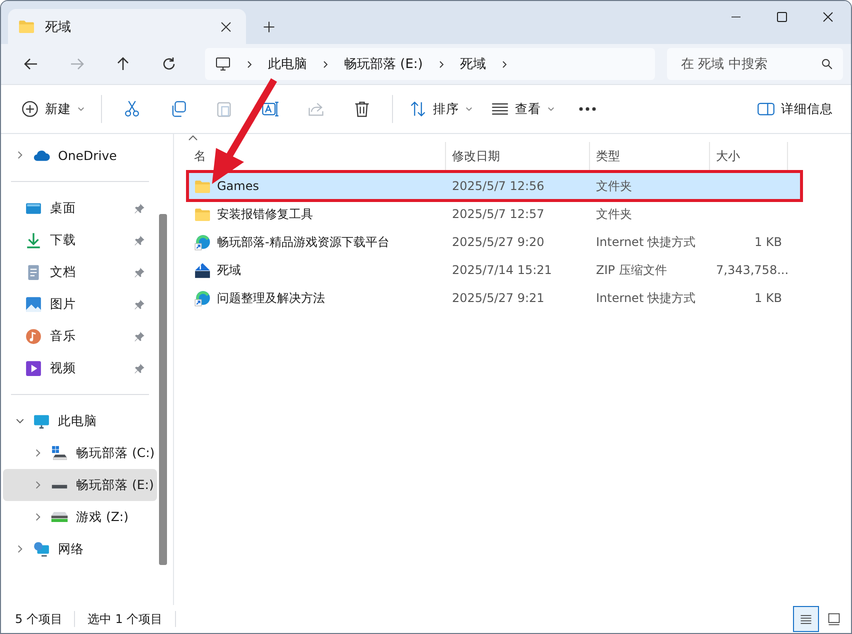 The image size is (852, 634). What do you see at coordinates (169, 64) in the screenshot?
I see `refresh-icon` at bounding box center [169, 64].